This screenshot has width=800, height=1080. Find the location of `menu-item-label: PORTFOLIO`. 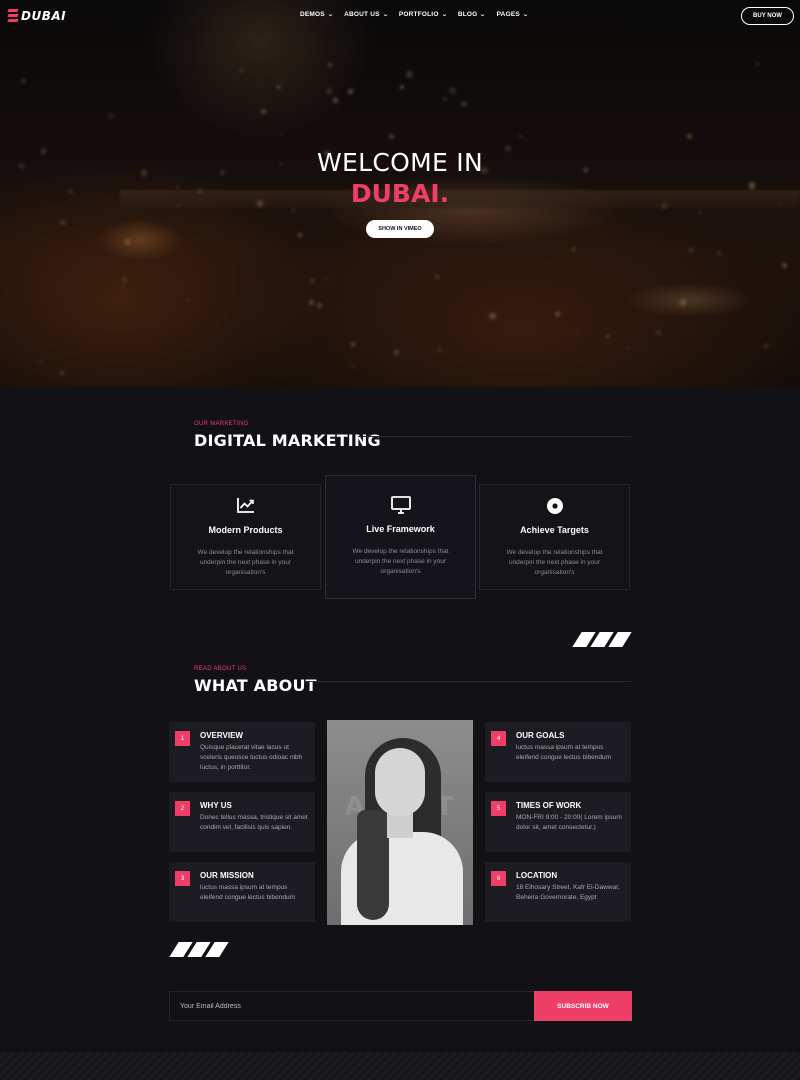

menu-item-label: PORTFOLIO is located at coordinates (418, 14).